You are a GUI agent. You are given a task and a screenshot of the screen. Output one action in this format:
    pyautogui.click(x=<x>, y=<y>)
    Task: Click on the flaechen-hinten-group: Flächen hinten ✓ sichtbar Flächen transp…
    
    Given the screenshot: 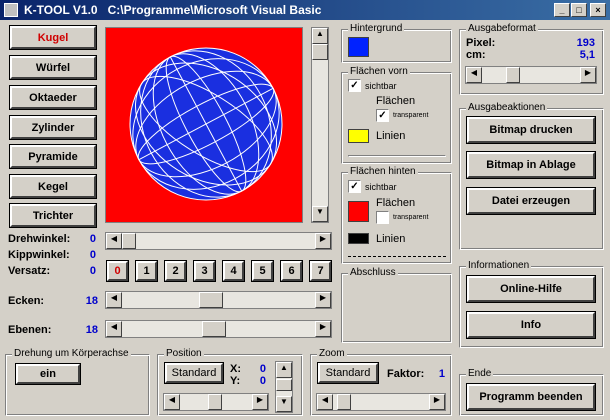 What is the action you would take?
    pyautogui.click(x=396, y=215)
    